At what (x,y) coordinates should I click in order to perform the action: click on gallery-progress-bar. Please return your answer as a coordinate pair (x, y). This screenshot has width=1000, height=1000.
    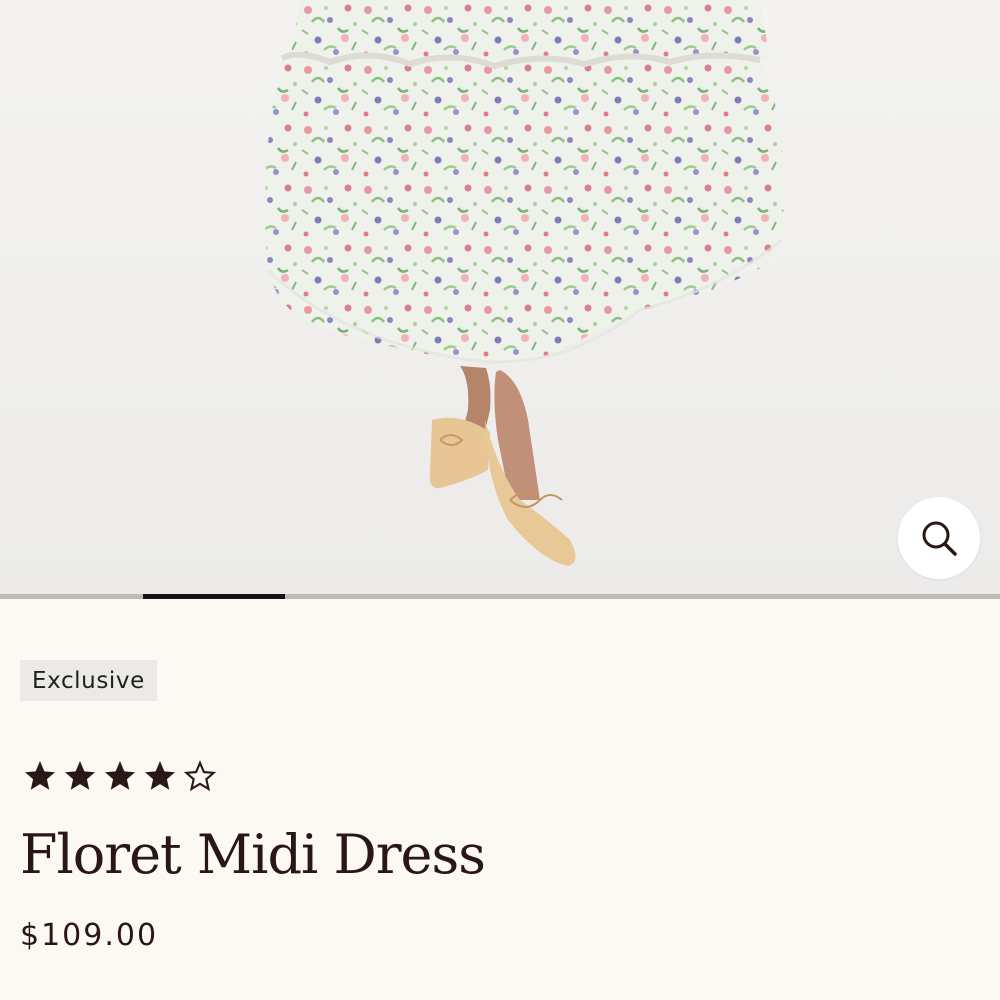
    Looking at the image, I should click on (500, 596).